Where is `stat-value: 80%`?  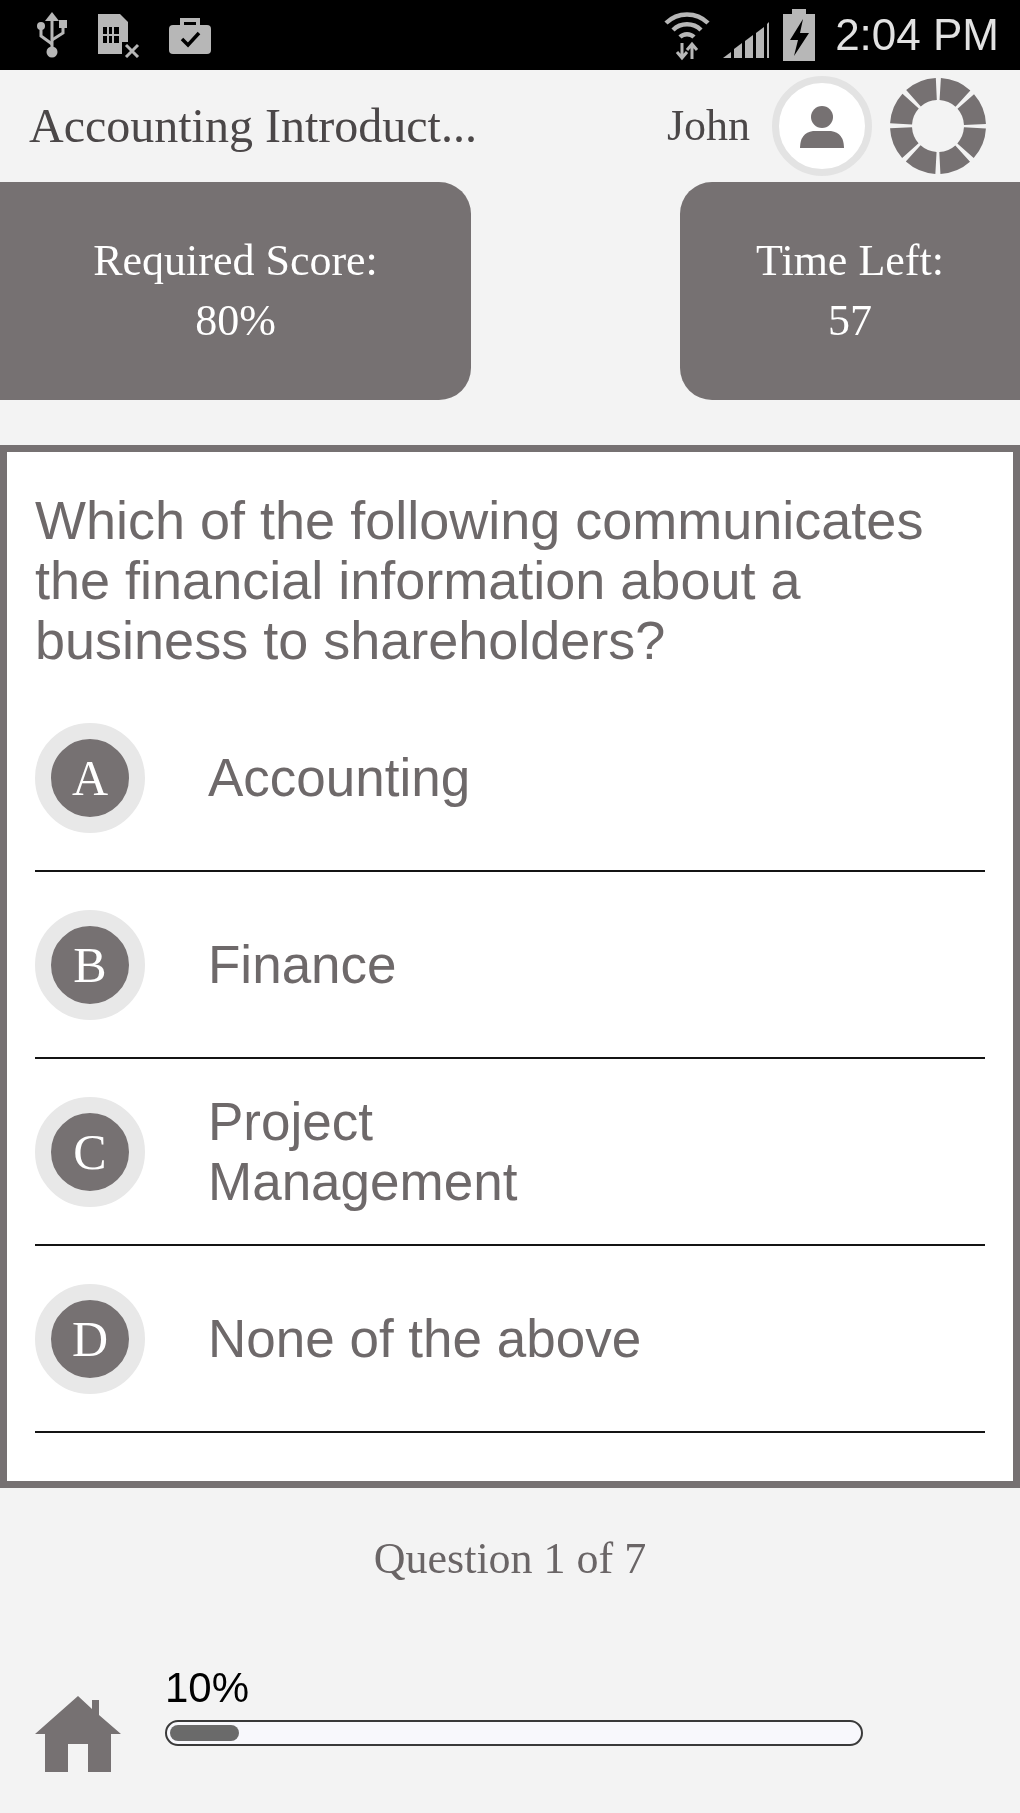
stat-value: 80% is located at coordinates (235, 321).